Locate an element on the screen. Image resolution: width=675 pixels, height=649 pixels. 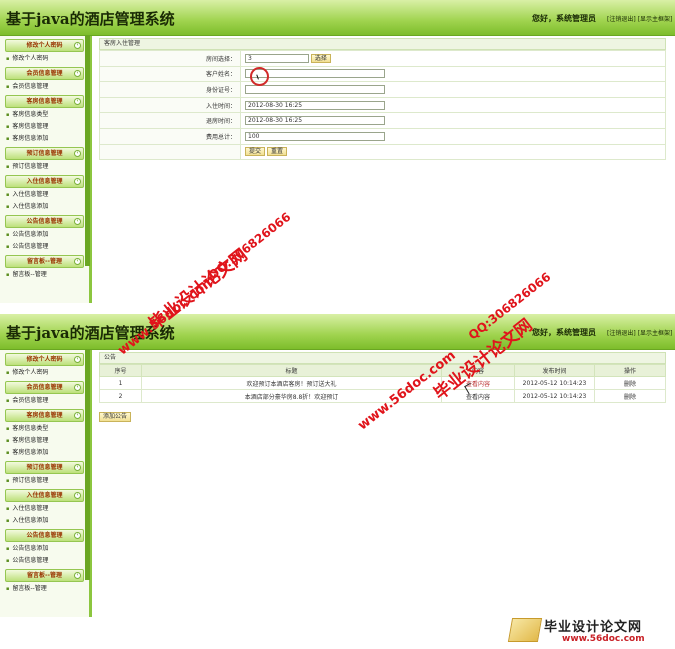
app-header: 基于java的酒店管理系统 您好，系统管理员 [注销退出] [显示主框架] is located at coordinates (337, 18).